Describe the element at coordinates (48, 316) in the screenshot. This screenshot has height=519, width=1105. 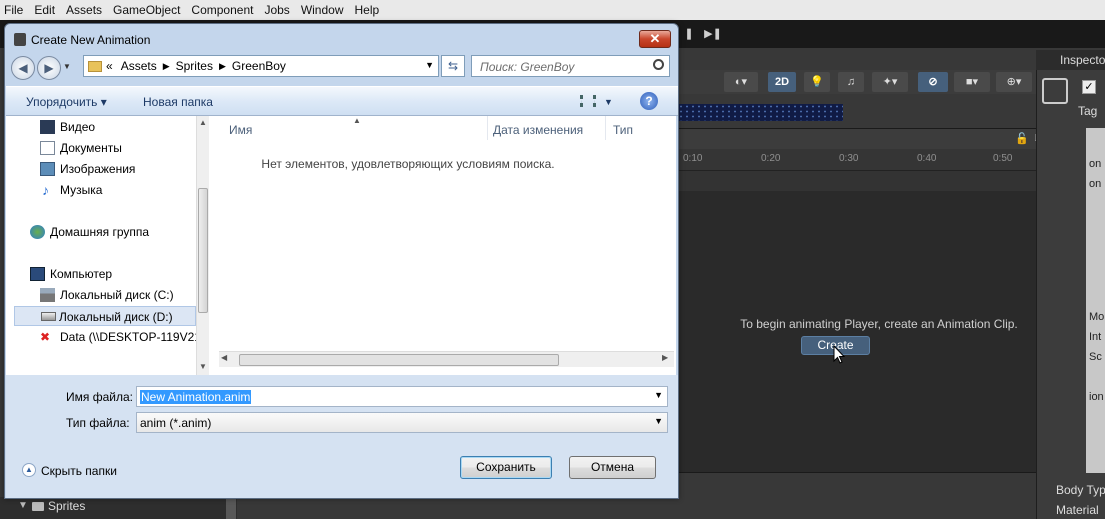
I see `drive-icon` at that location.